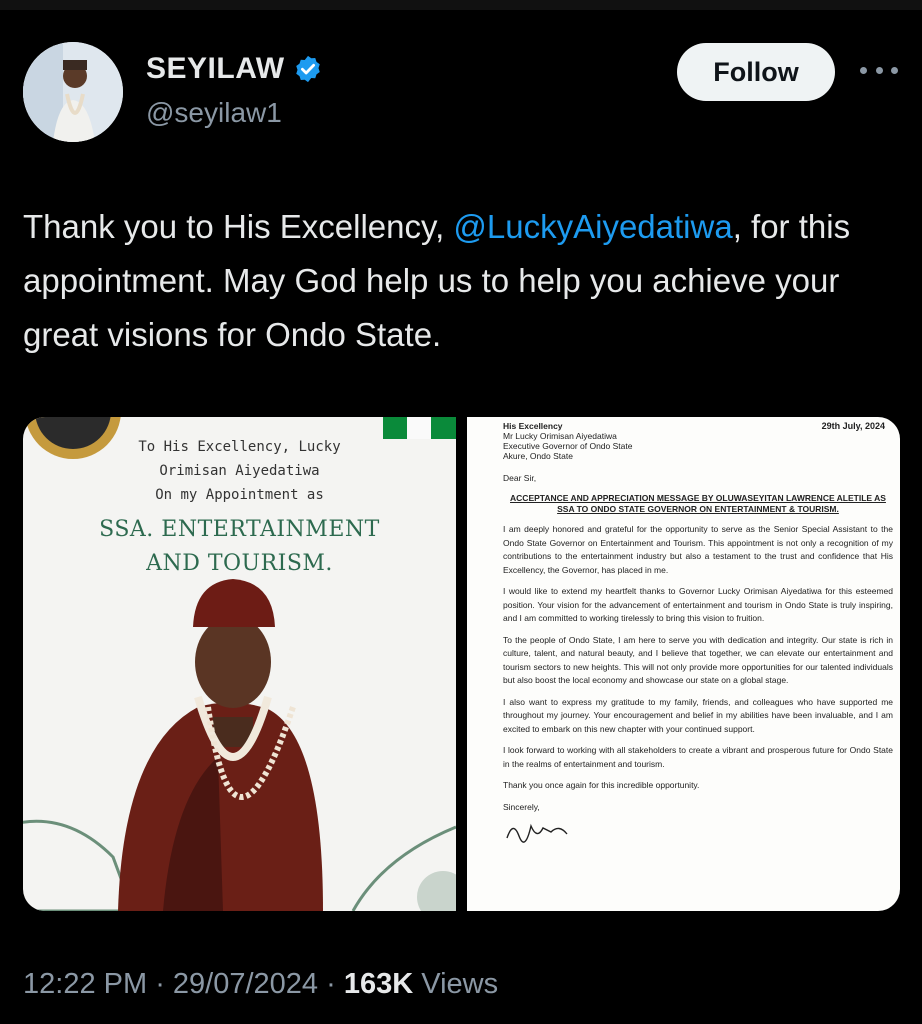 This screenshot has height=1024, width=922. What do you see at coordinates (238, 226) in the screenshot?
I see `tweet-text-part: Thank you to His Excellency,` at bounding box center [238, 226].